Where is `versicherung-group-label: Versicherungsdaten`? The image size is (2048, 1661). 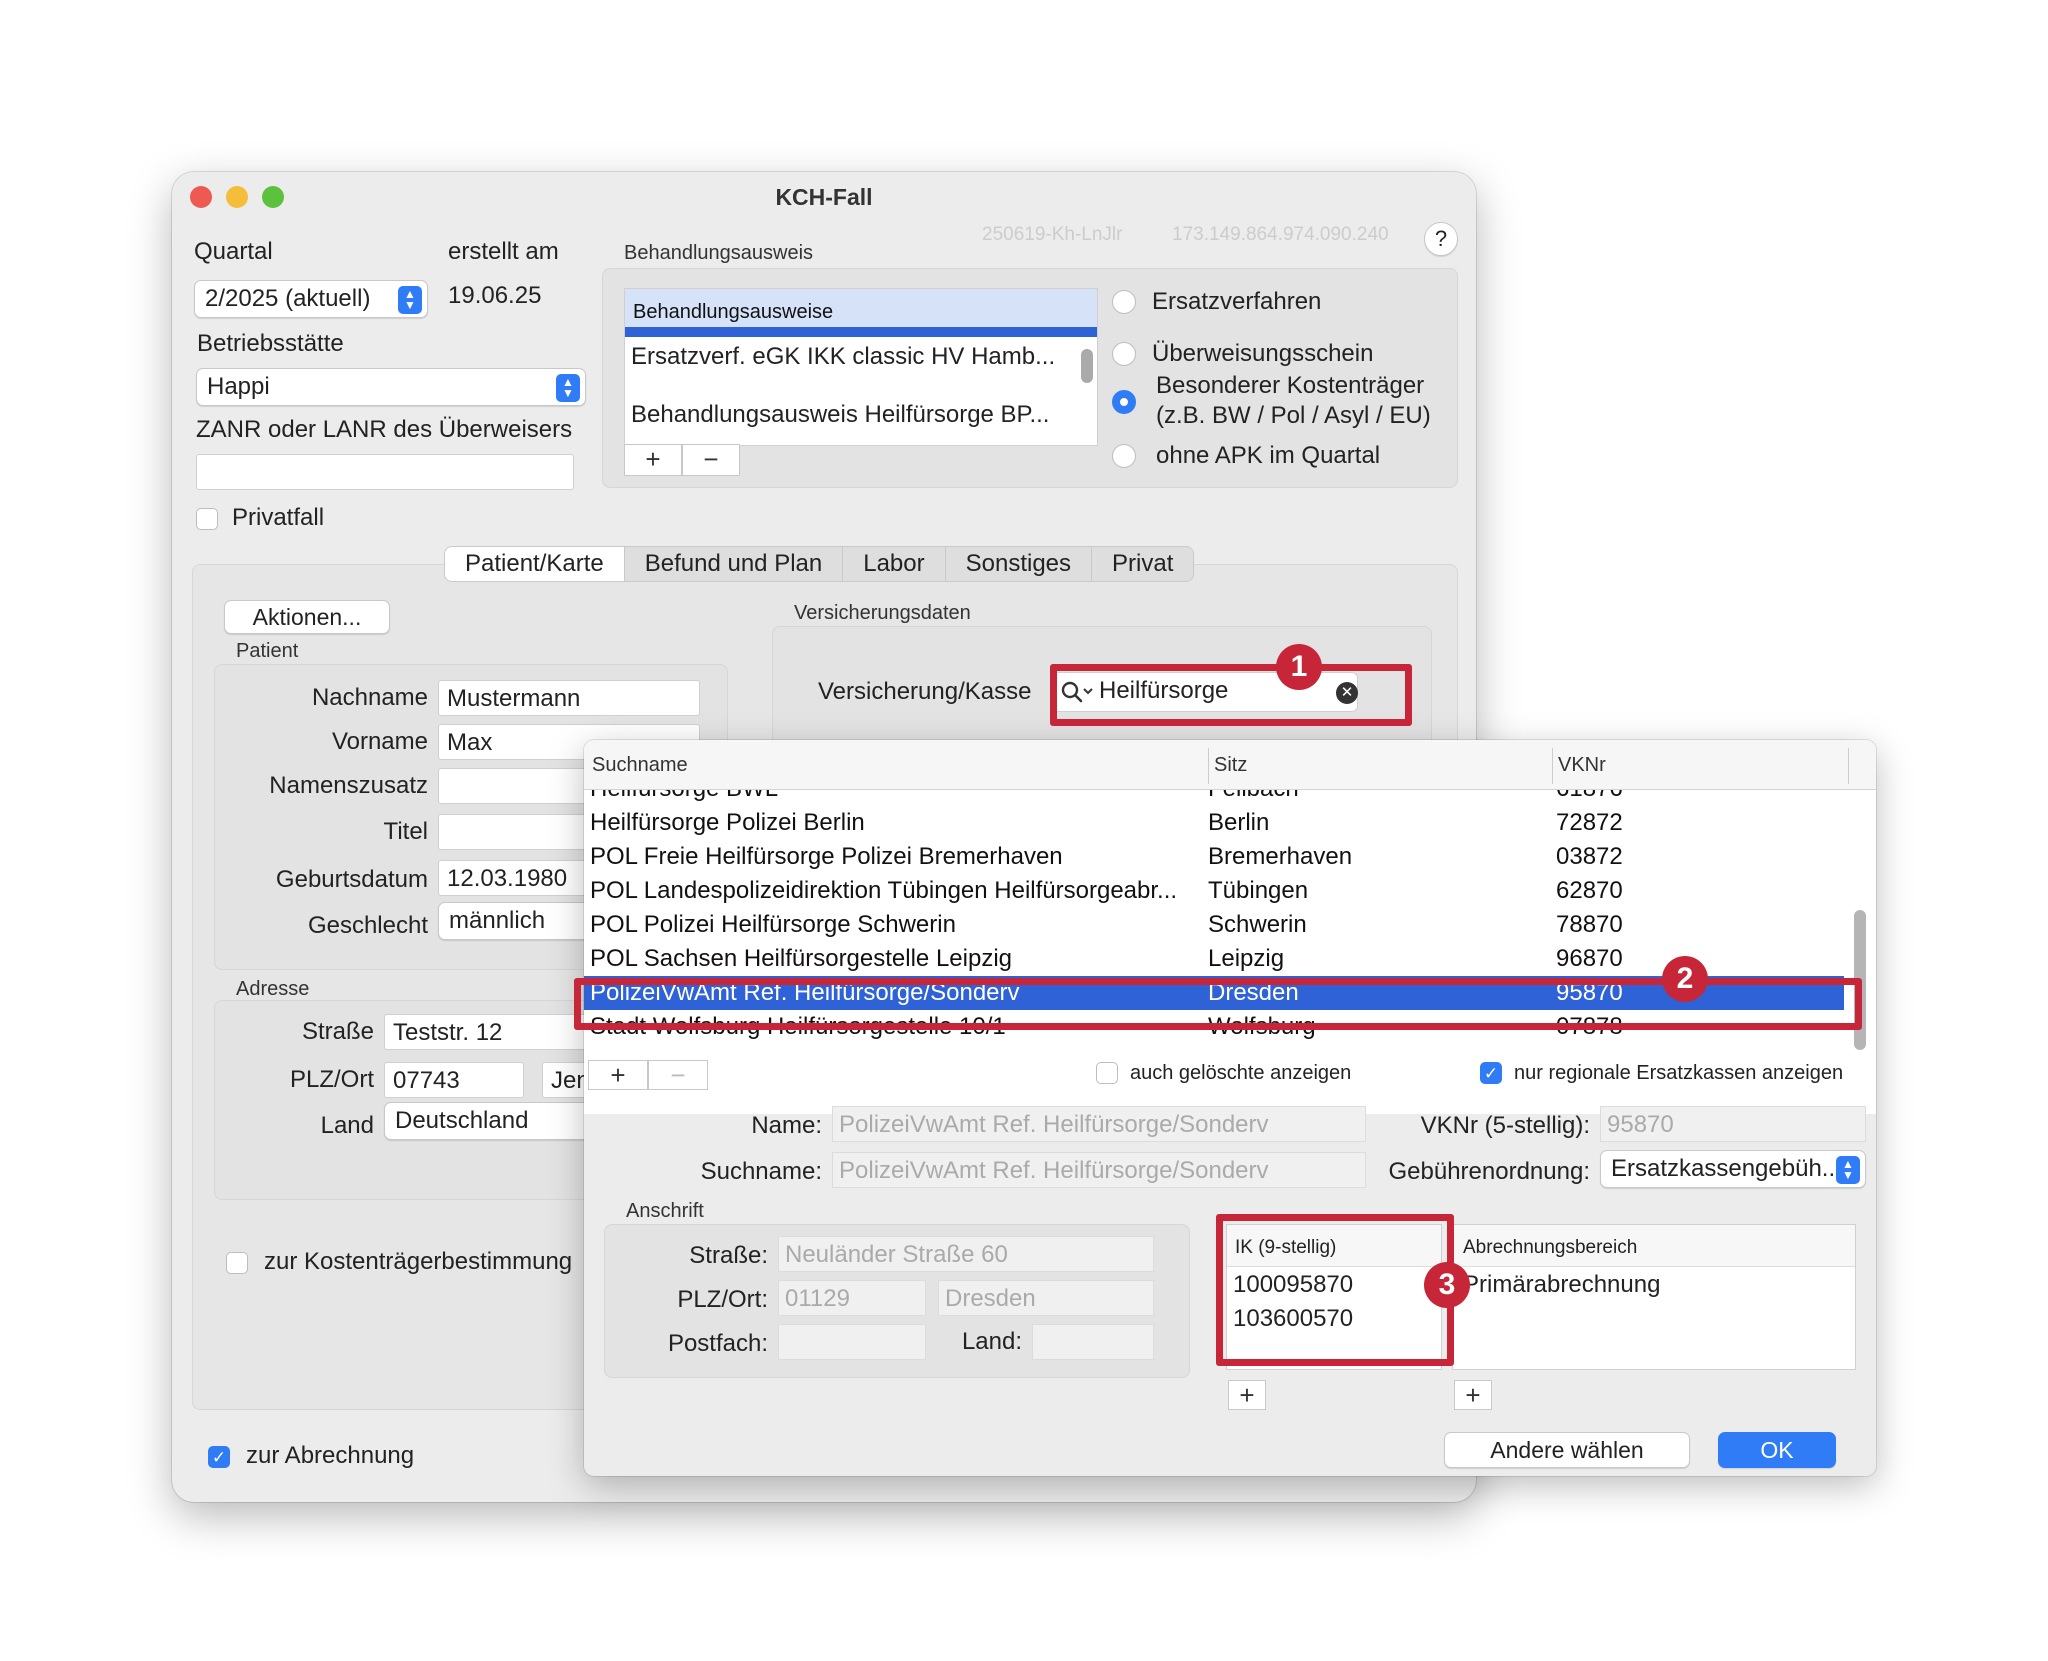 versicherung-group-label: Versicherungsdaten is located at coordinates (882, 613).